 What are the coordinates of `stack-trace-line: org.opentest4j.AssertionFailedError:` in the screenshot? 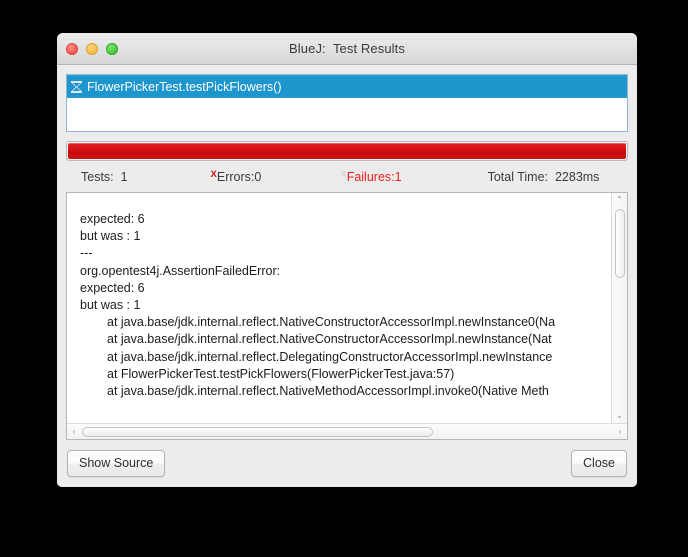 It's located at (180, 270).